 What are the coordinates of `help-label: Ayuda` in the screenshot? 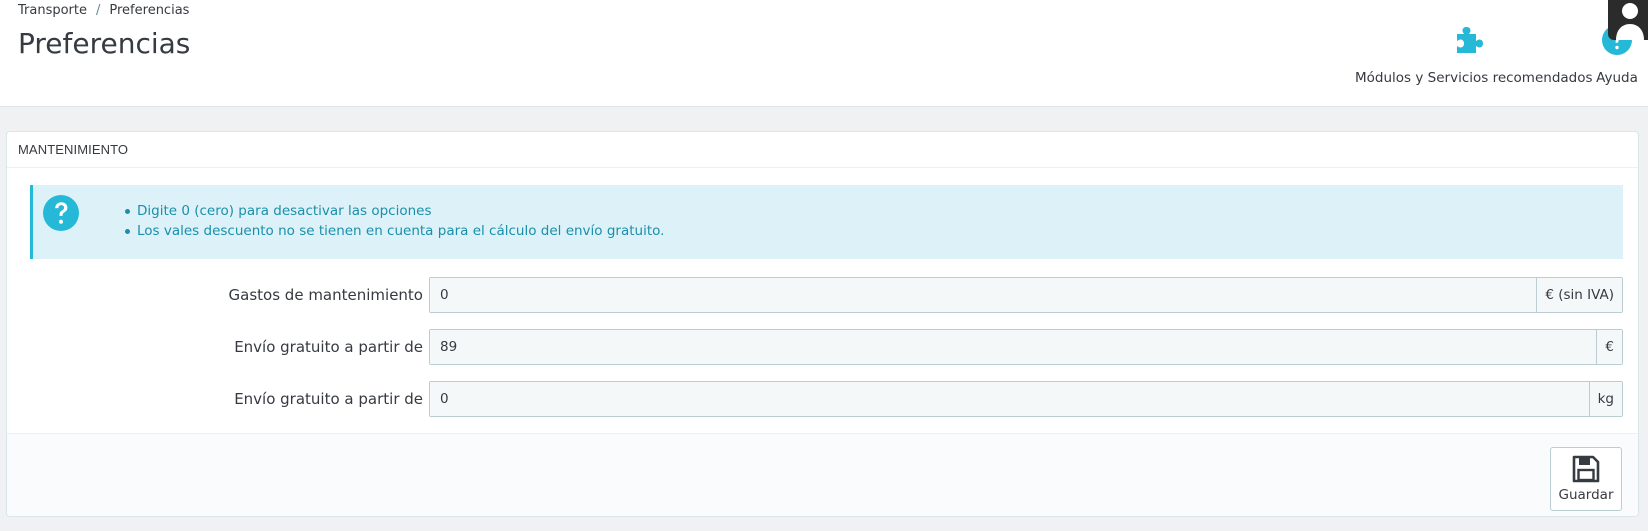 It's located at (1617, 78).